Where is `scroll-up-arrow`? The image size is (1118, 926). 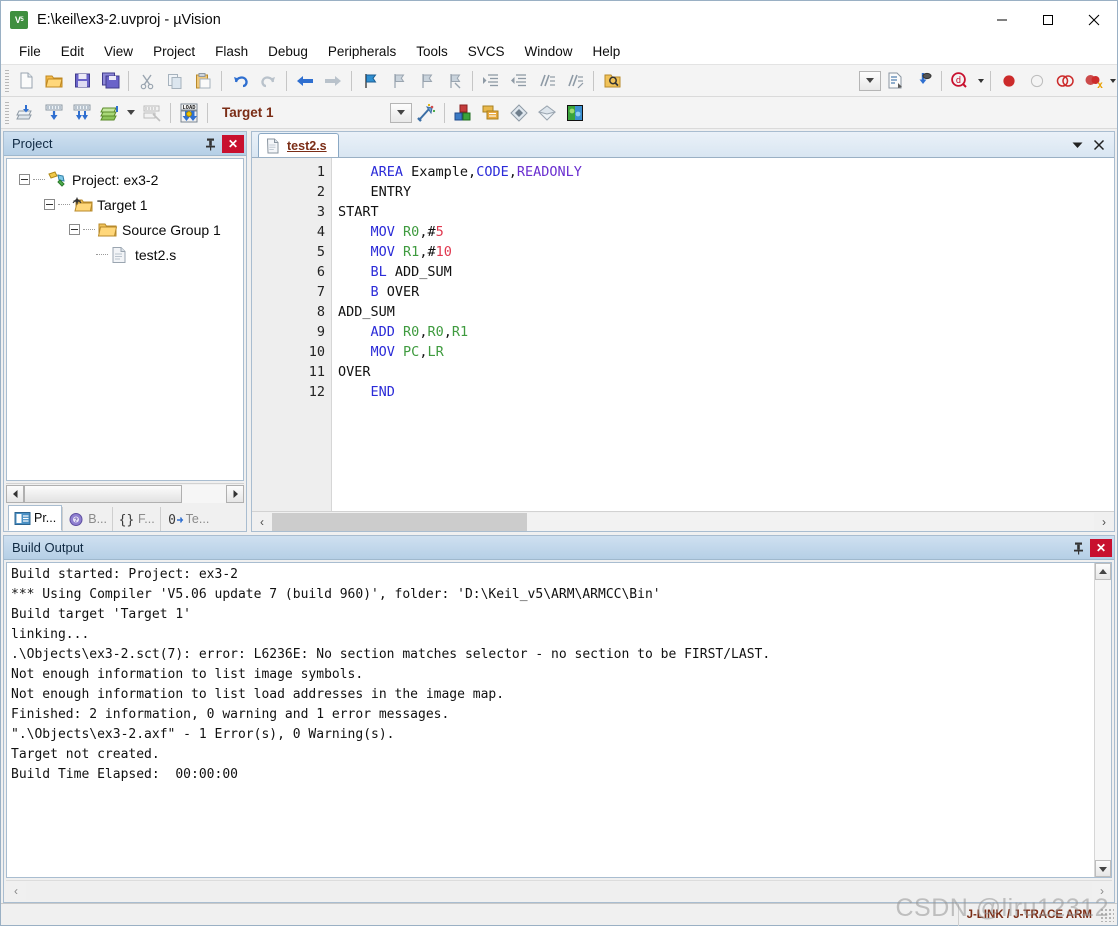
scroll-up-arrow is located at coordinates (1103, 571).